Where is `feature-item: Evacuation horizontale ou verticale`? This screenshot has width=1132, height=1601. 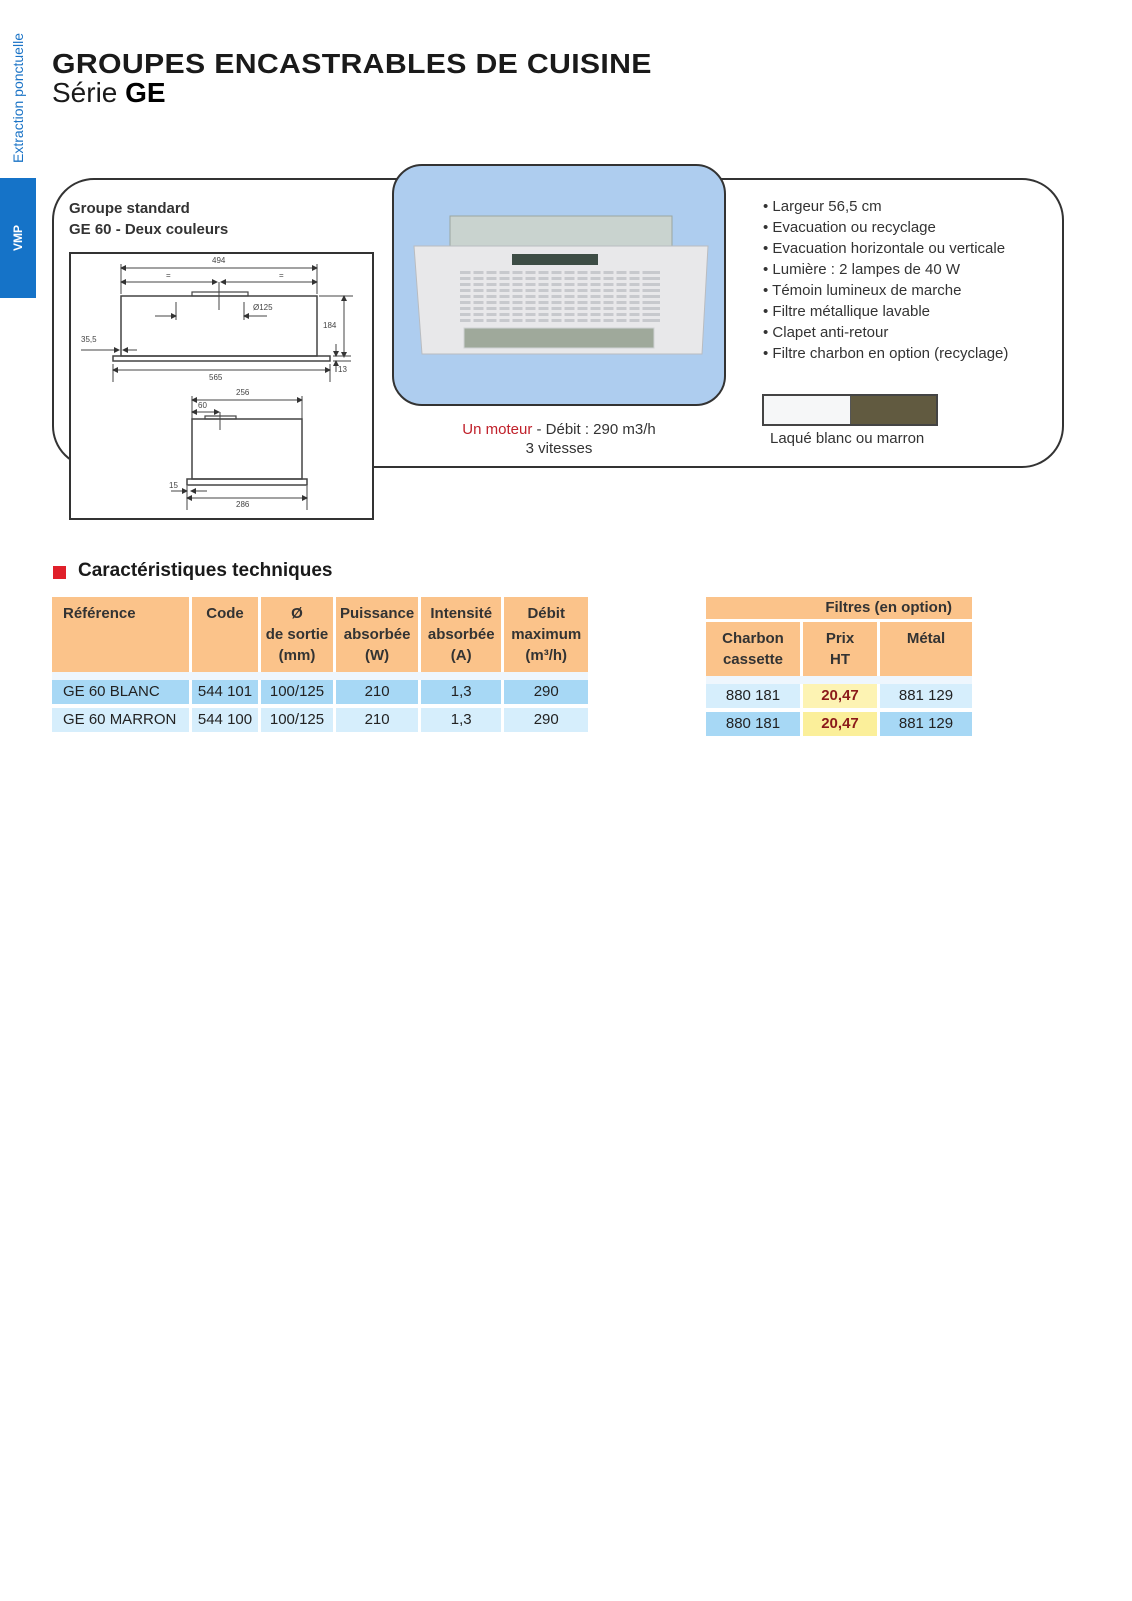 feature-item: Evacuation horizontale ou verticale is located at coordinates (885, 248).